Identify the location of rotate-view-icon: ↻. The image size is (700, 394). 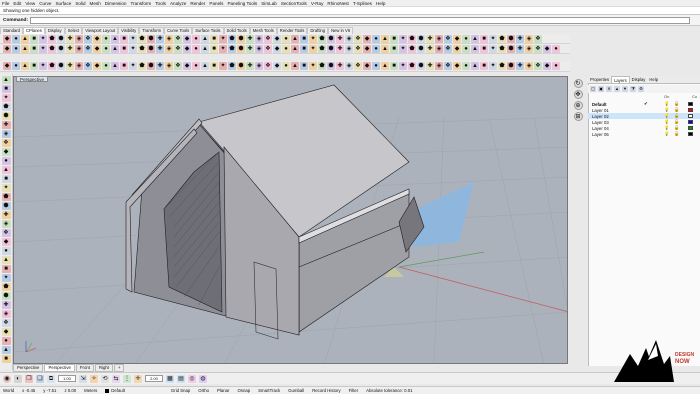
(578, 83).